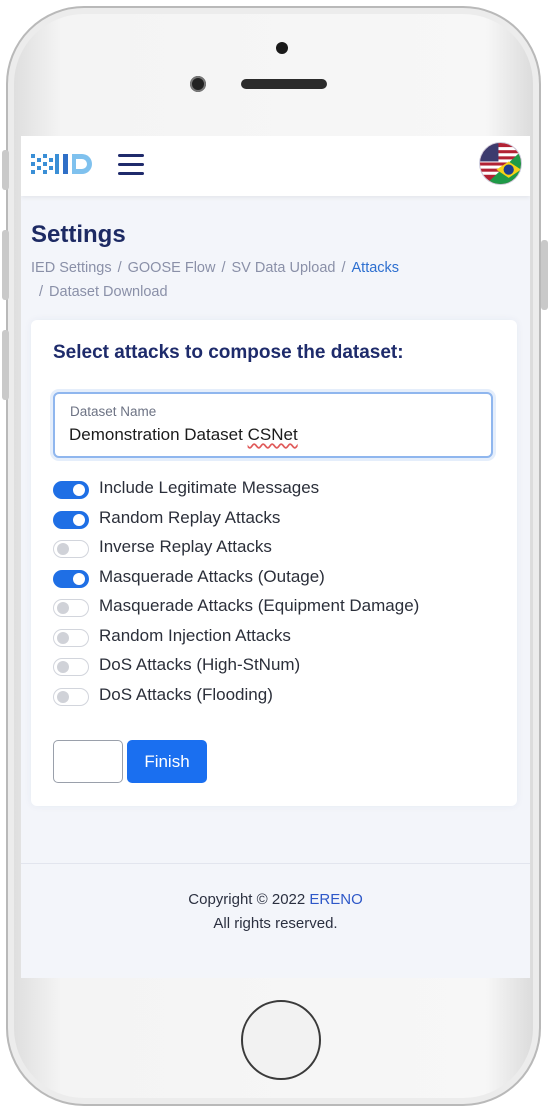  Describe the element at coordinates (228, 352) in the screenshot. I see `card-title: Select attacks to compose the dataset:` at that location.